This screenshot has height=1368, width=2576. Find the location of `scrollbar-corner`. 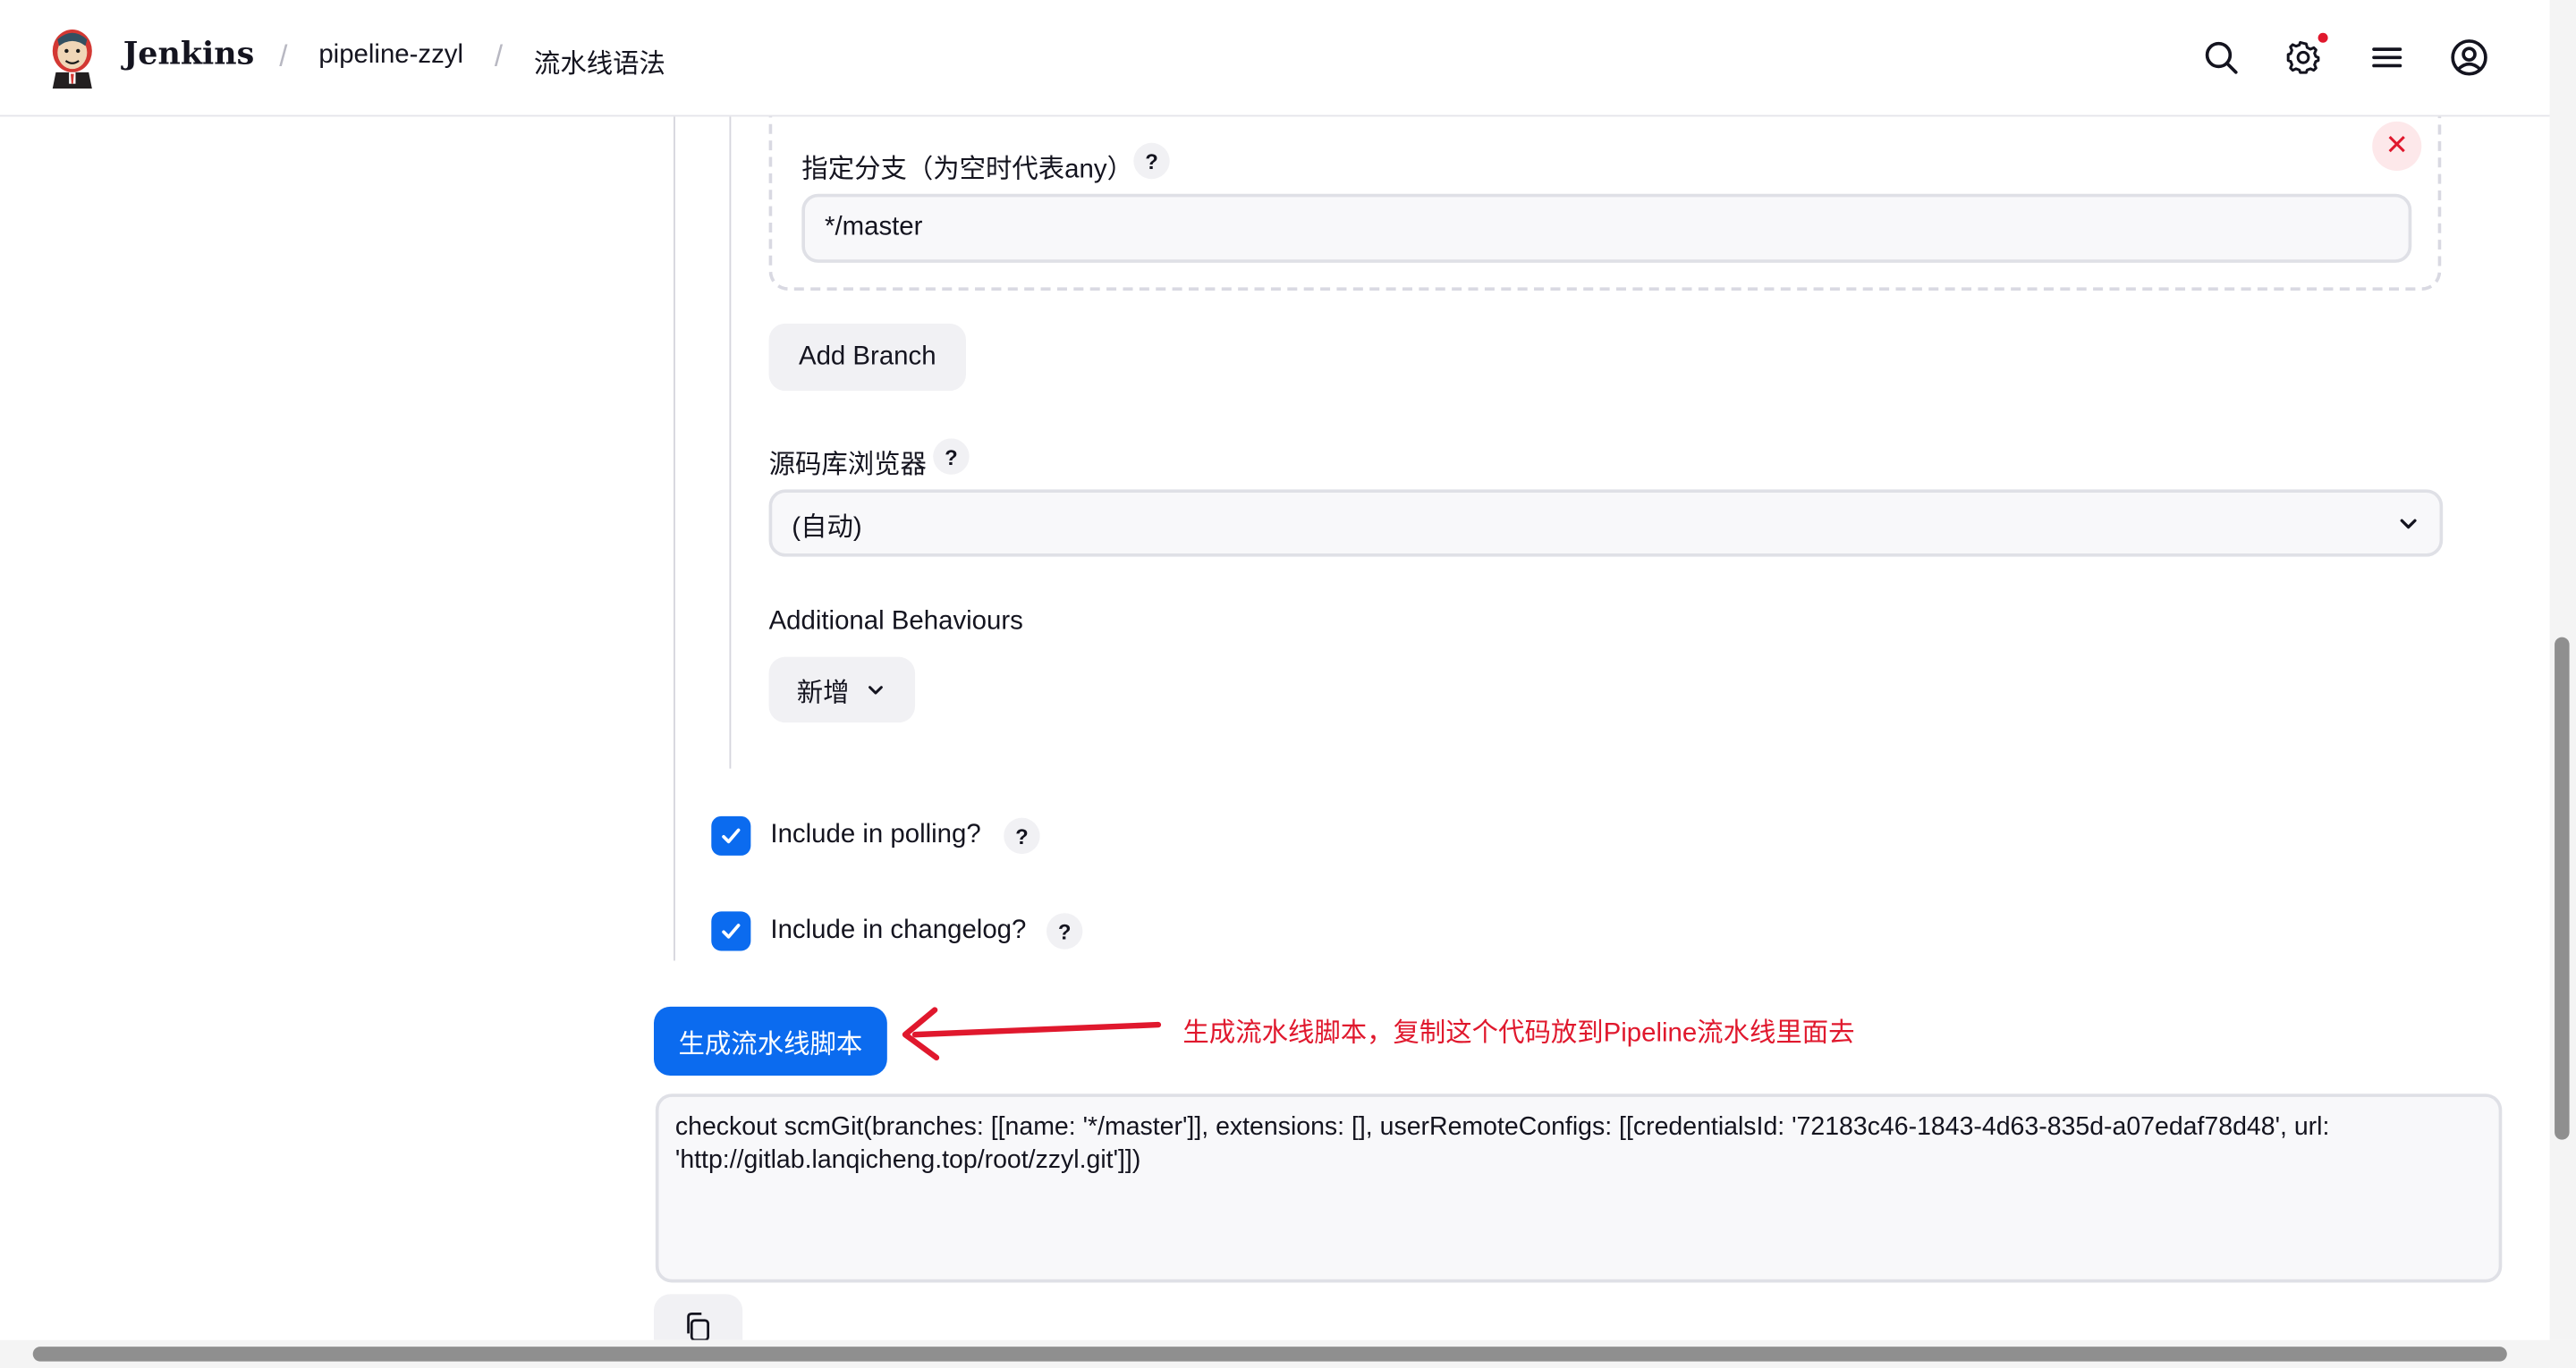

scrollbar-corner is located at coordinates (2562, 1353).